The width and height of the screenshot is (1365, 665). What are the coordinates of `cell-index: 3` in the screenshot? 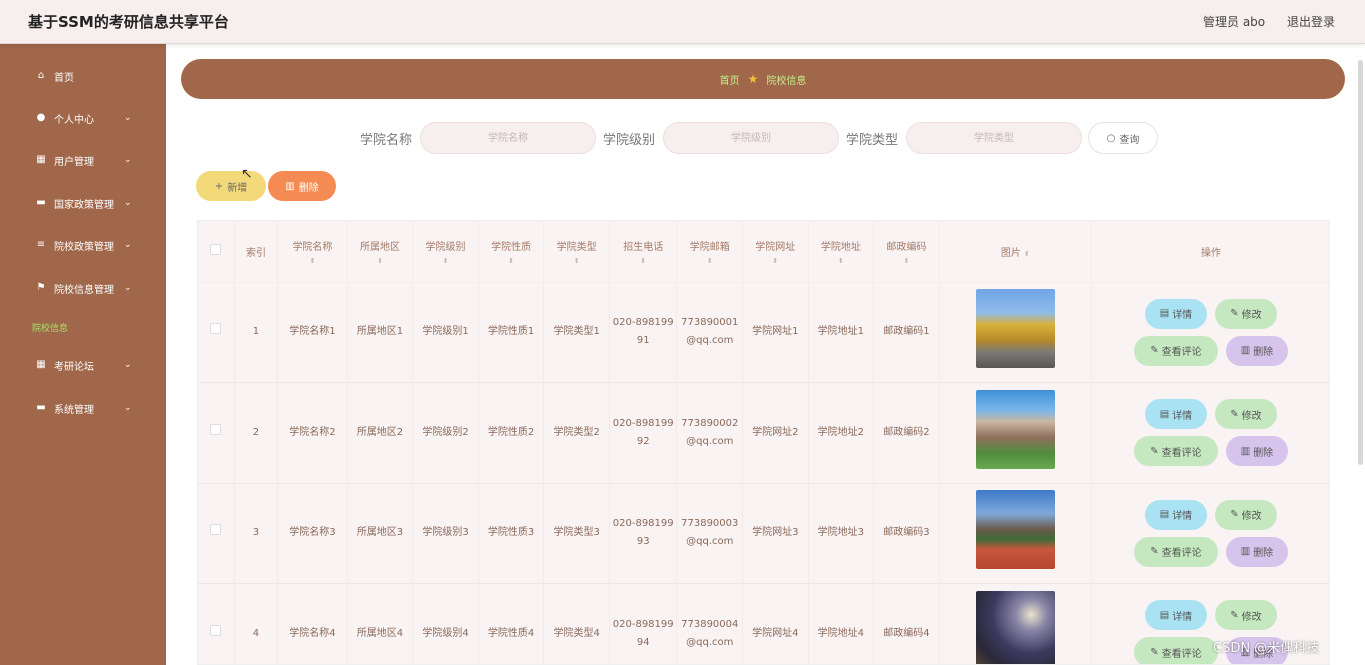 It's located at (256, 533).